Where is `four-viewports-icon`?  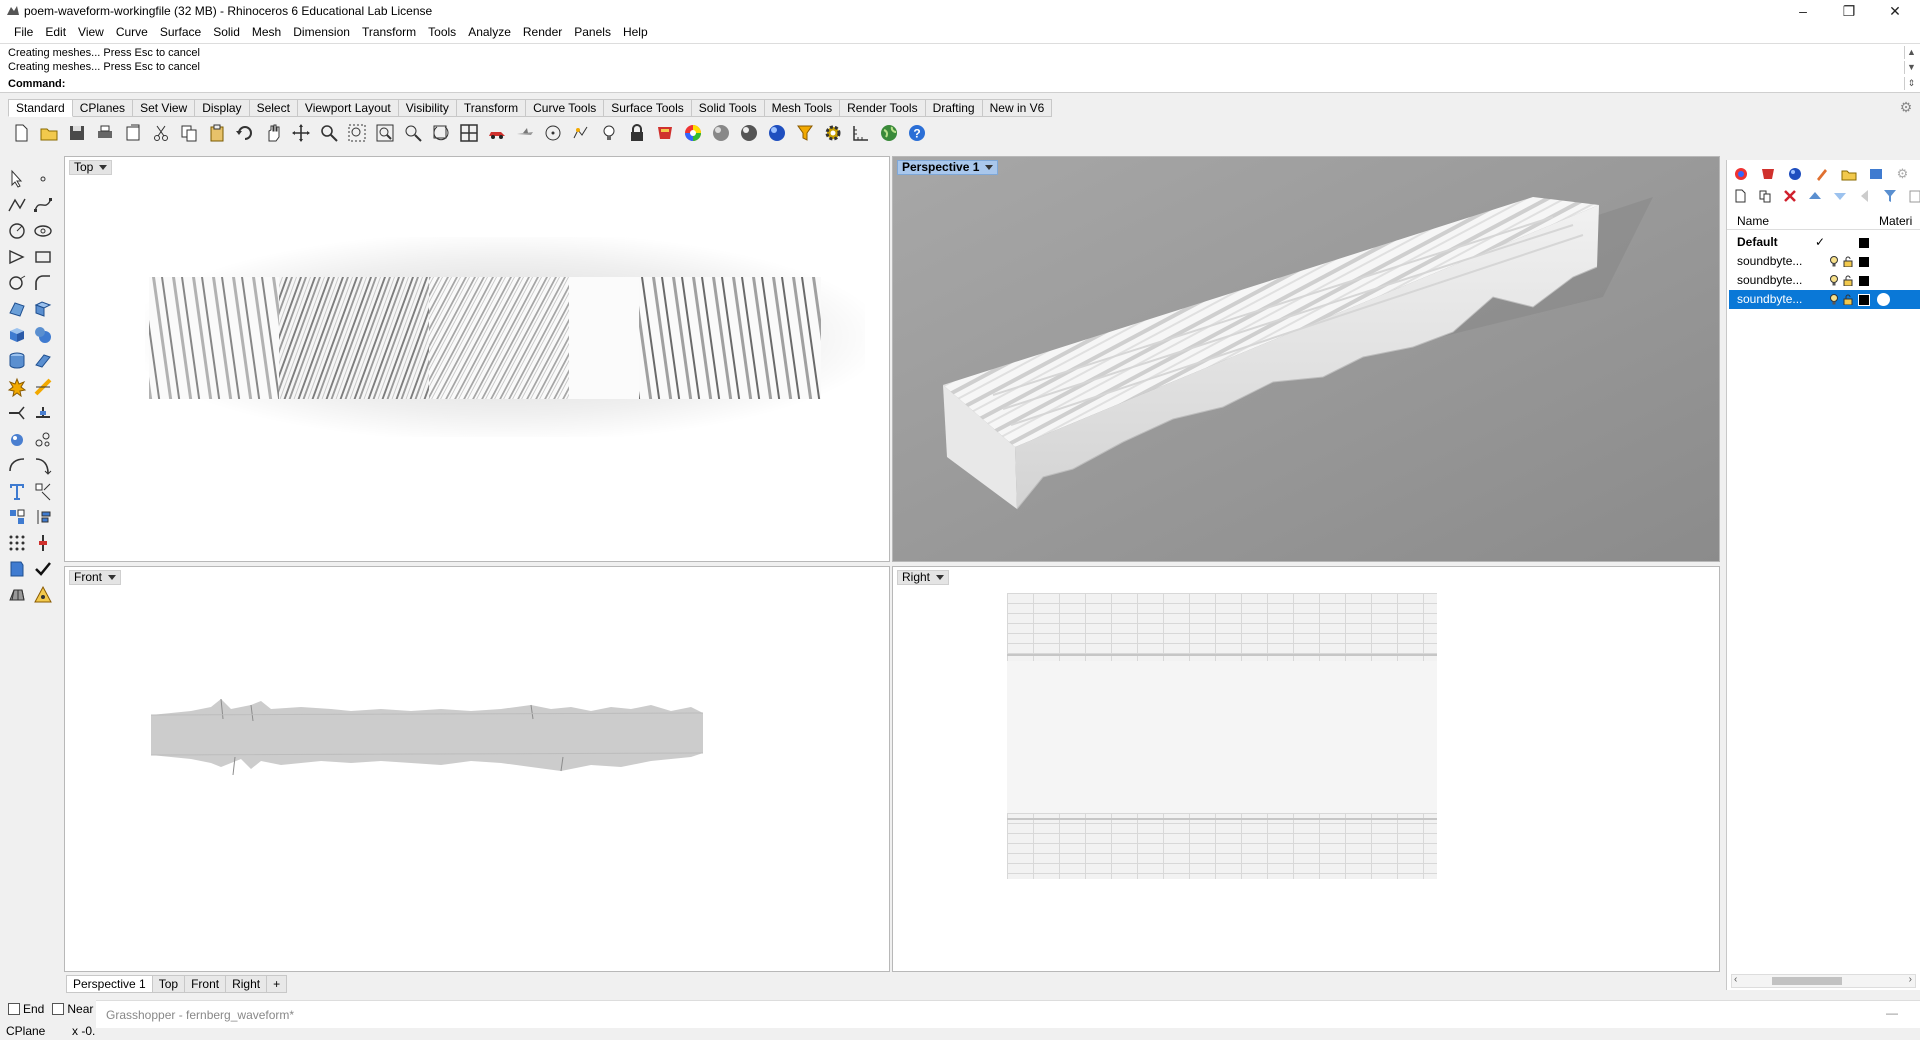 four-viewports-icon is located at coordinates (469, 133).